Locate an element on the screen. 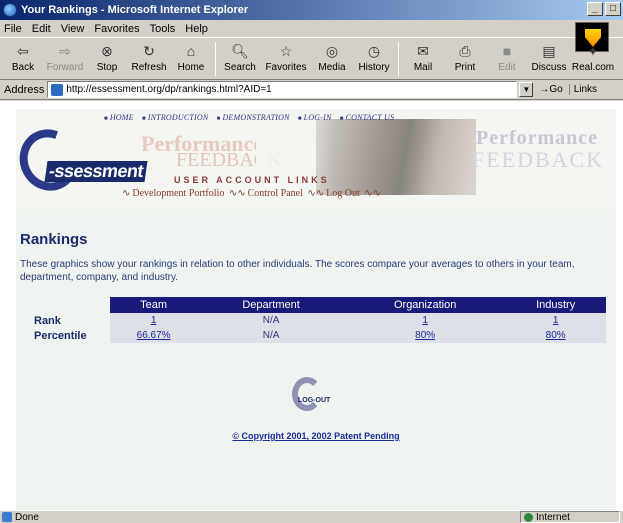  column-header-industry: Industry is located at coordinates (555, 305).